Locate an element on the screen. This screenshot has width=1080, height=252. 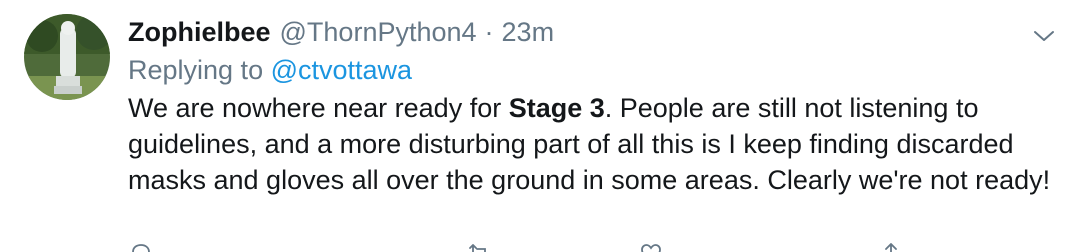
tweet-text-bold: Stage 3 is located at coordinates (556, 108).